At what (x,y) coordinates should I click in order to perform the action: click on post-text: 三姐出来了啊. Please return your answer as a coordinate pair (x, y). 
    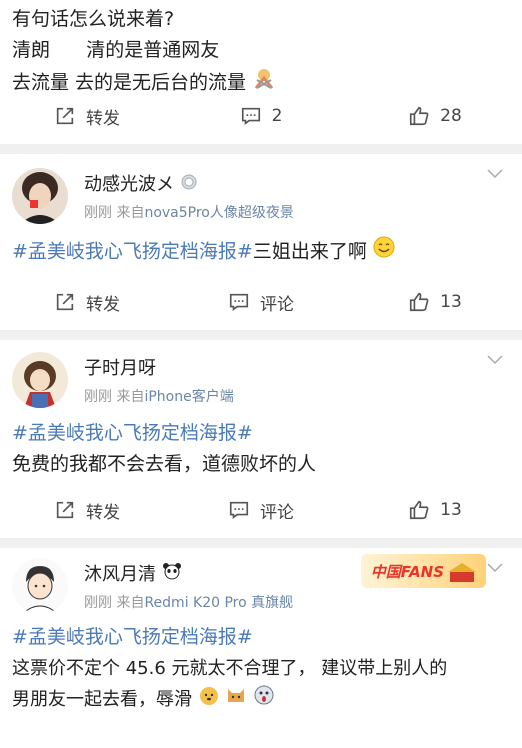
    Looking at the image, I should click on (309, 251).